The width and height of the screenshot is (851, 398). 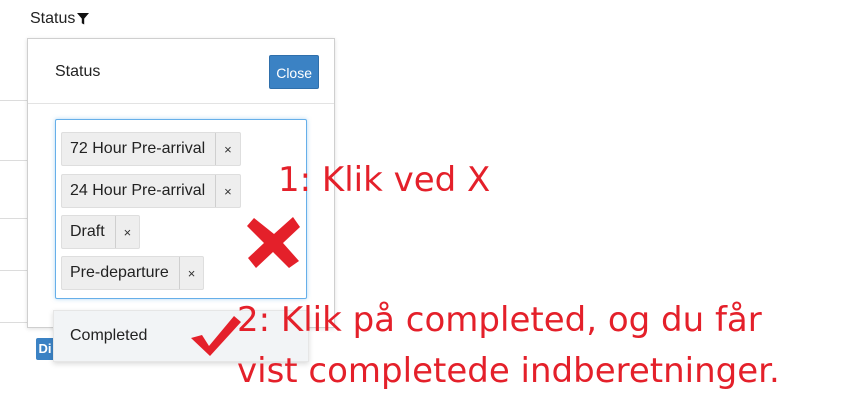 What do you see at coordinates (138, 148) in the screenshot?
I see `tag-label: 72 Hour Pre-arrival` at bounding box center [138, 148].